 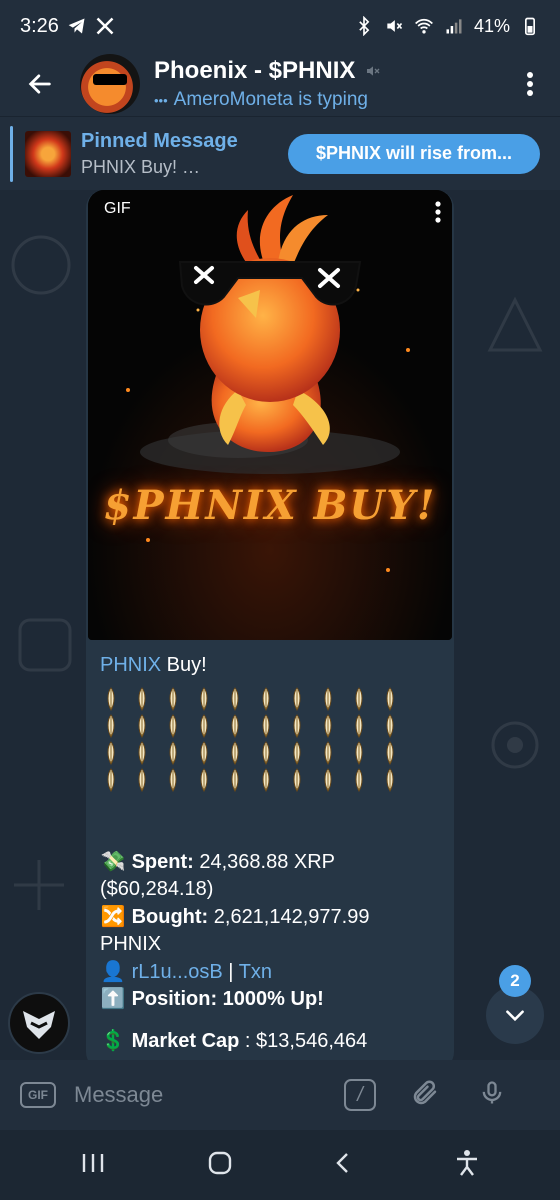 I want to click on accessibility-button, so click(x=467, y=1165).